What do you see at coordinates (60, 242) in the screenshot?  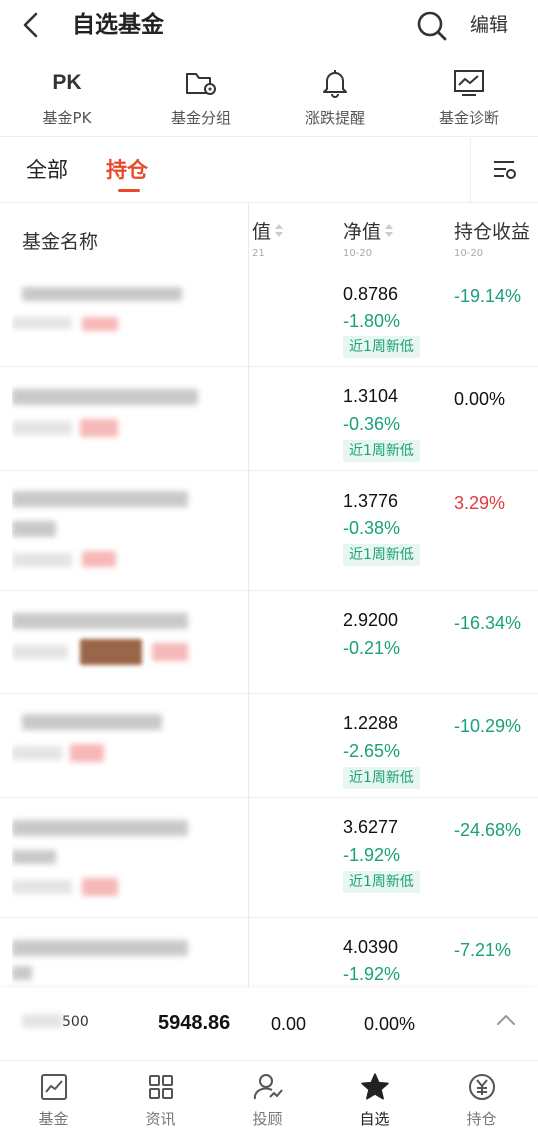 I see `column-header-name: 基金名称` at bounding box center [60, 242].